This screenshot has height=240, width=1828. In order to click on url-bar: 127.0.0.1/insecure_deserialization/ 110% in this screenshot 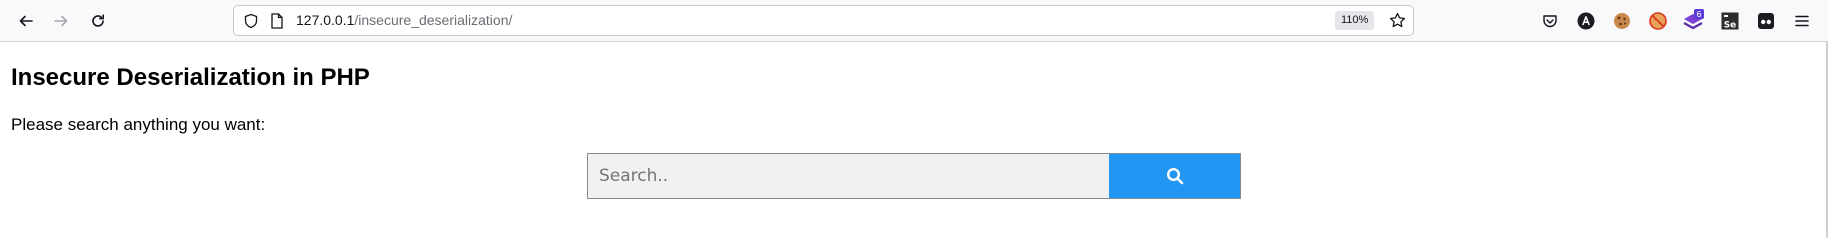, I will do `click(823, 20)`.